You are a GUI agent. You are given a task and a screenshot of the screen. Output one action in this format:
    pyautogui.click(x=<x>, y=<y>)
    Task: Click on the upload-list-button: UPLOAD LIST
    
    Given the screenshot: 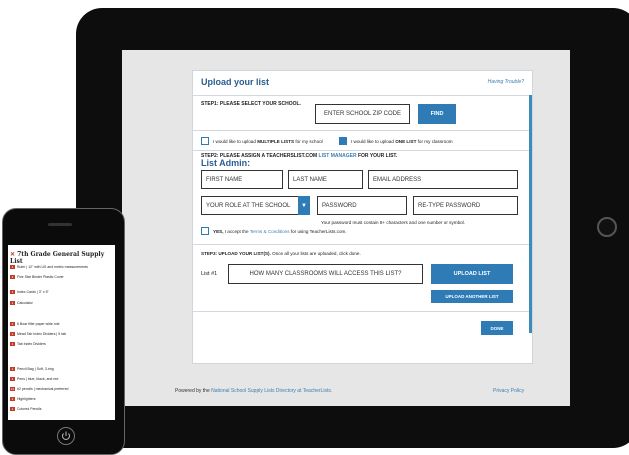 What is the action you would take?
    pyautogui.click(x=472, y=274)
    